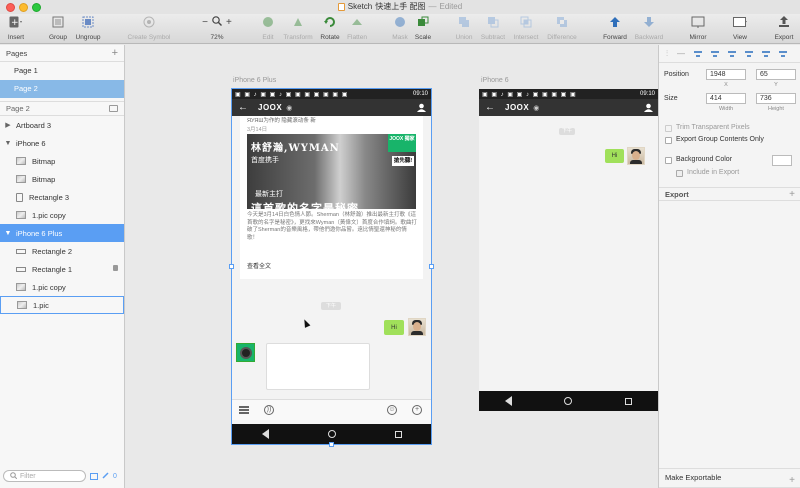 This screenshot has height=488, width=800. What do you see at coordinates (431, 266) in the screenshot?
I see `resize-handle-right` at bounding box center [431, 266].